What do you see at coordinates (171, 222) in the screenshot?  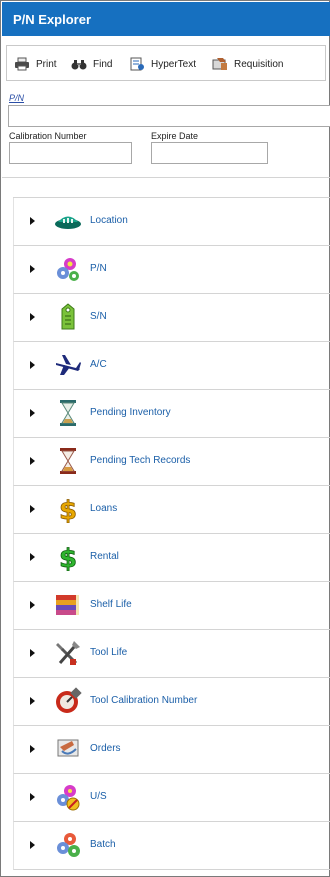 I see `tree-item-location: Location` at bounding box center [171, 222].